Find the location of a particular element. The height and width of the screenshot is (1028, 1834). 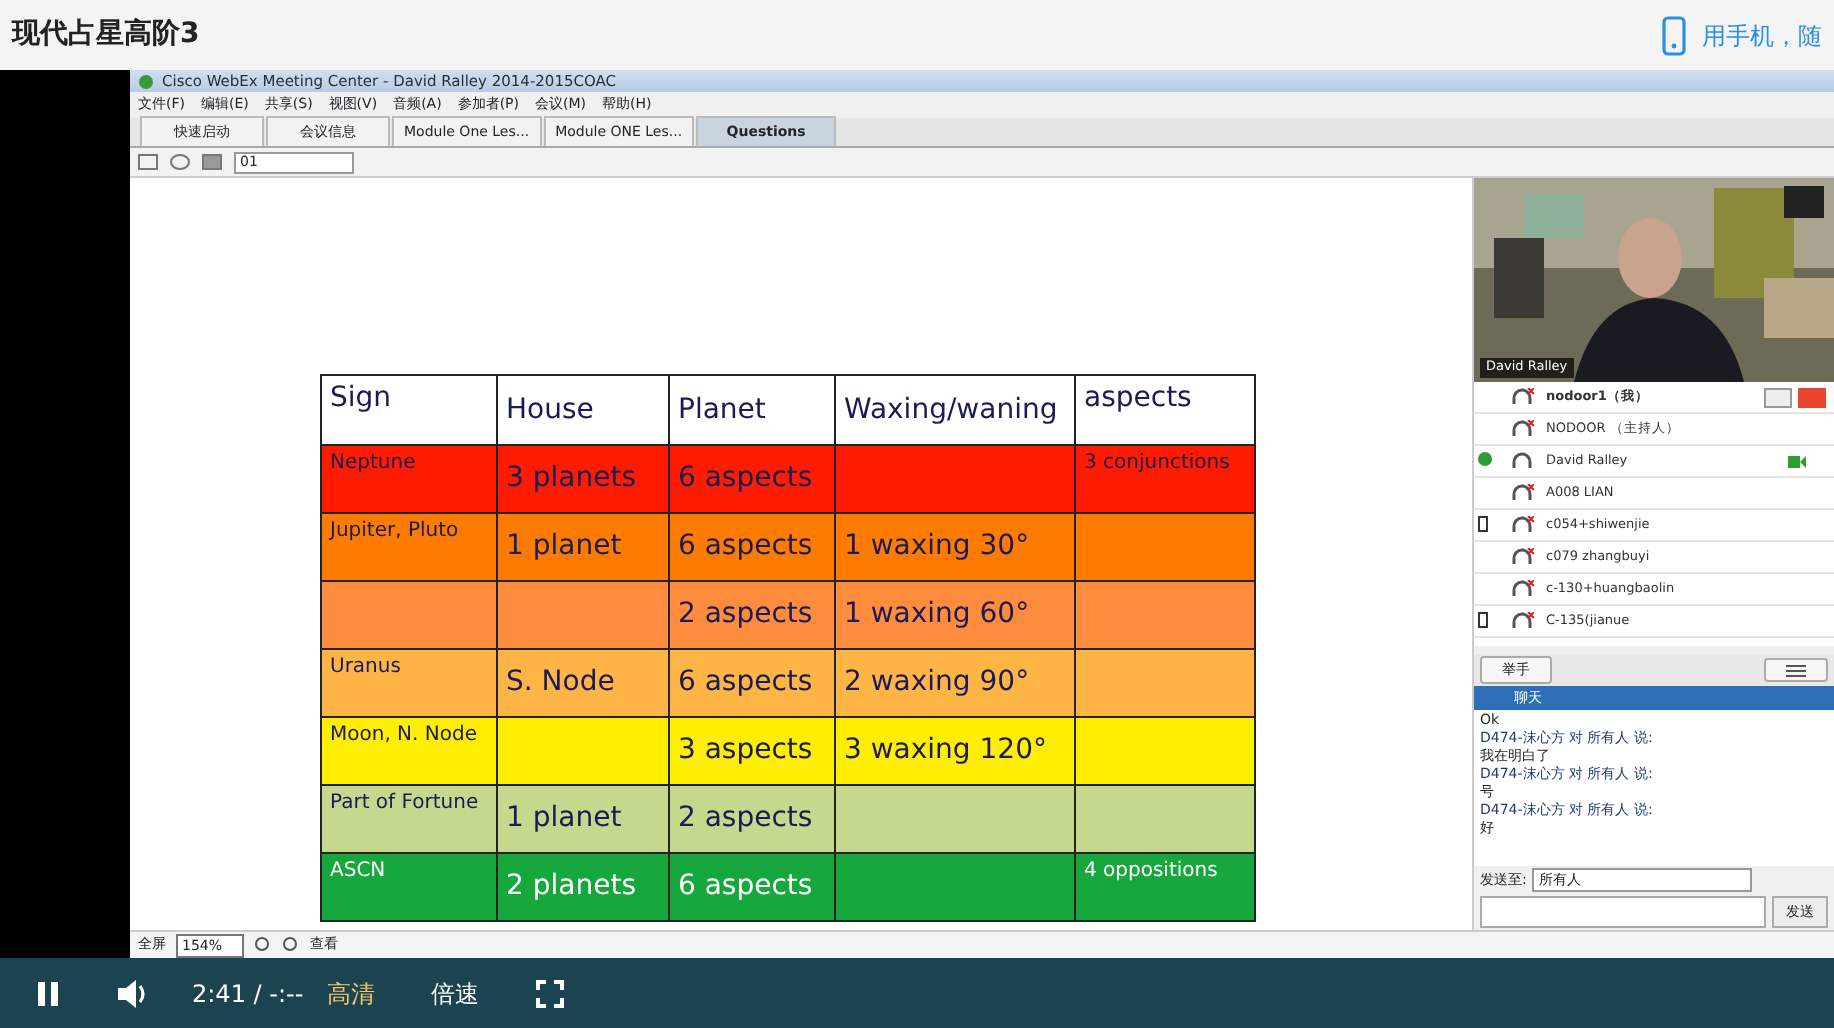

app-logo-icon is located at coordinates (146, 81).